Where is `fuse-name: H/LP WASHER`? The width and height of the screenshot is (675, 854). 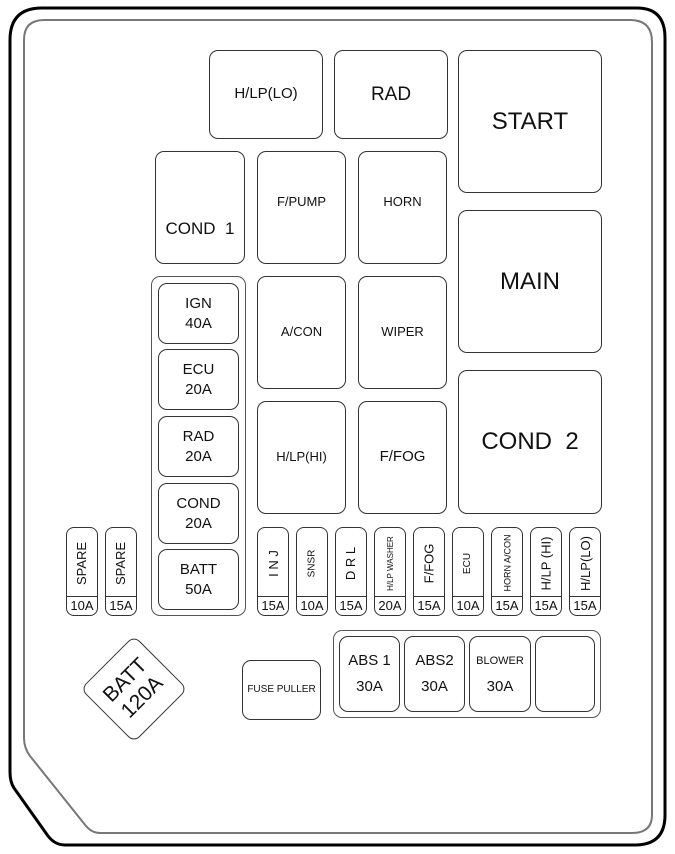 fuse-name: H/LP WASHER is located at coordinates (390, 563).